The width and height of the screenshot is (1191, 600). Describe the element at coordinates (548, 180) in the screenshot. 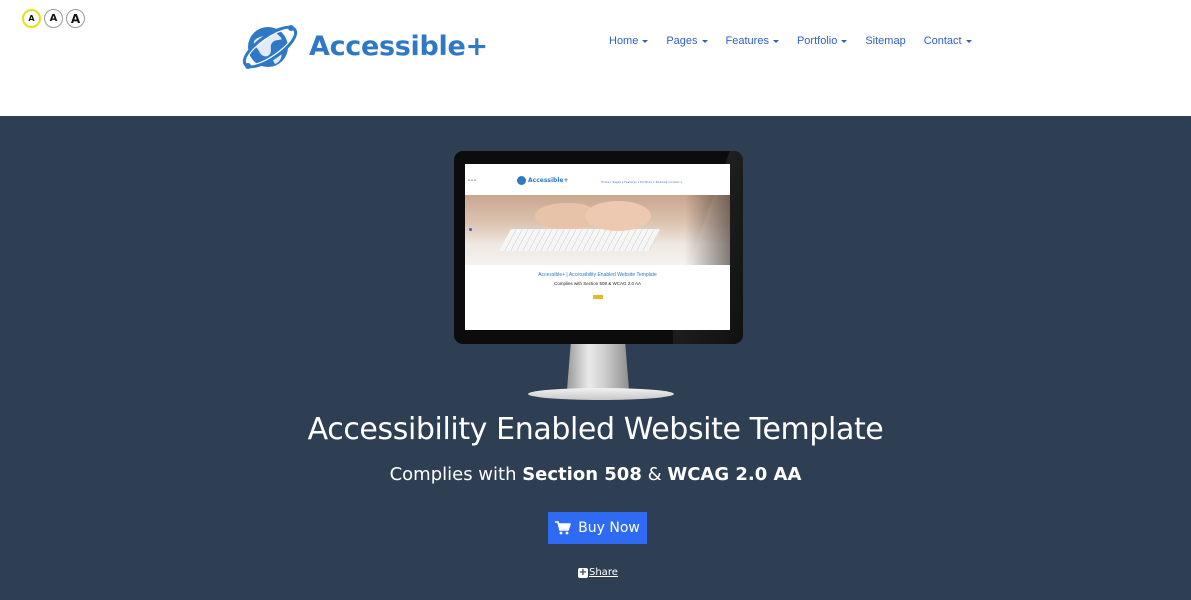

I see `preview-logo-text: Accessible+` at that location.